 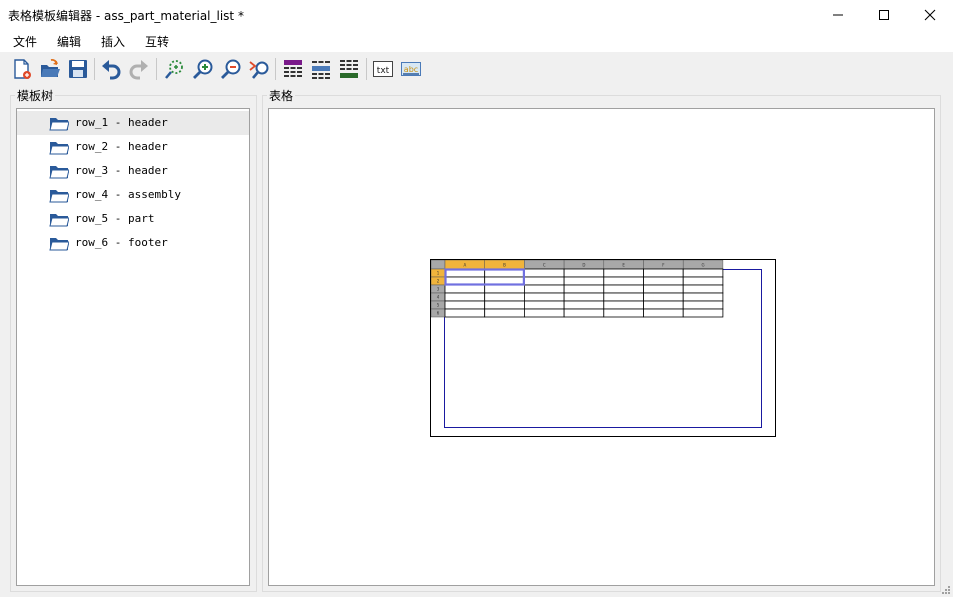 What do you see at coordinates (438, 313) in the screenshot?
I see `row-header-label: 6` at bounding box center [438, 313].